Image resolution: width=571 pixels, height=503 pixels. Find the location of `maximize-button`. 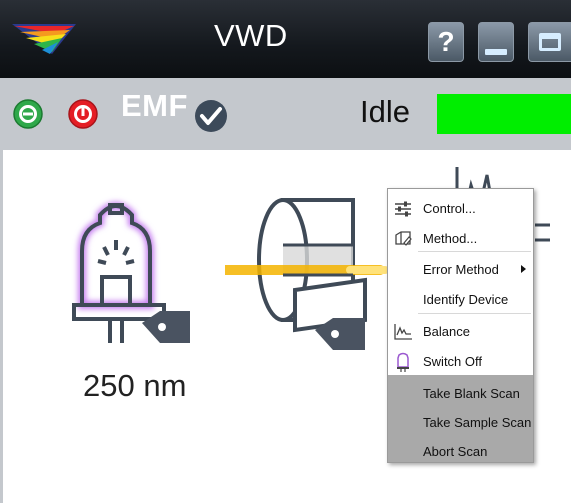

maximize-button is located at coordinates (549, 42).